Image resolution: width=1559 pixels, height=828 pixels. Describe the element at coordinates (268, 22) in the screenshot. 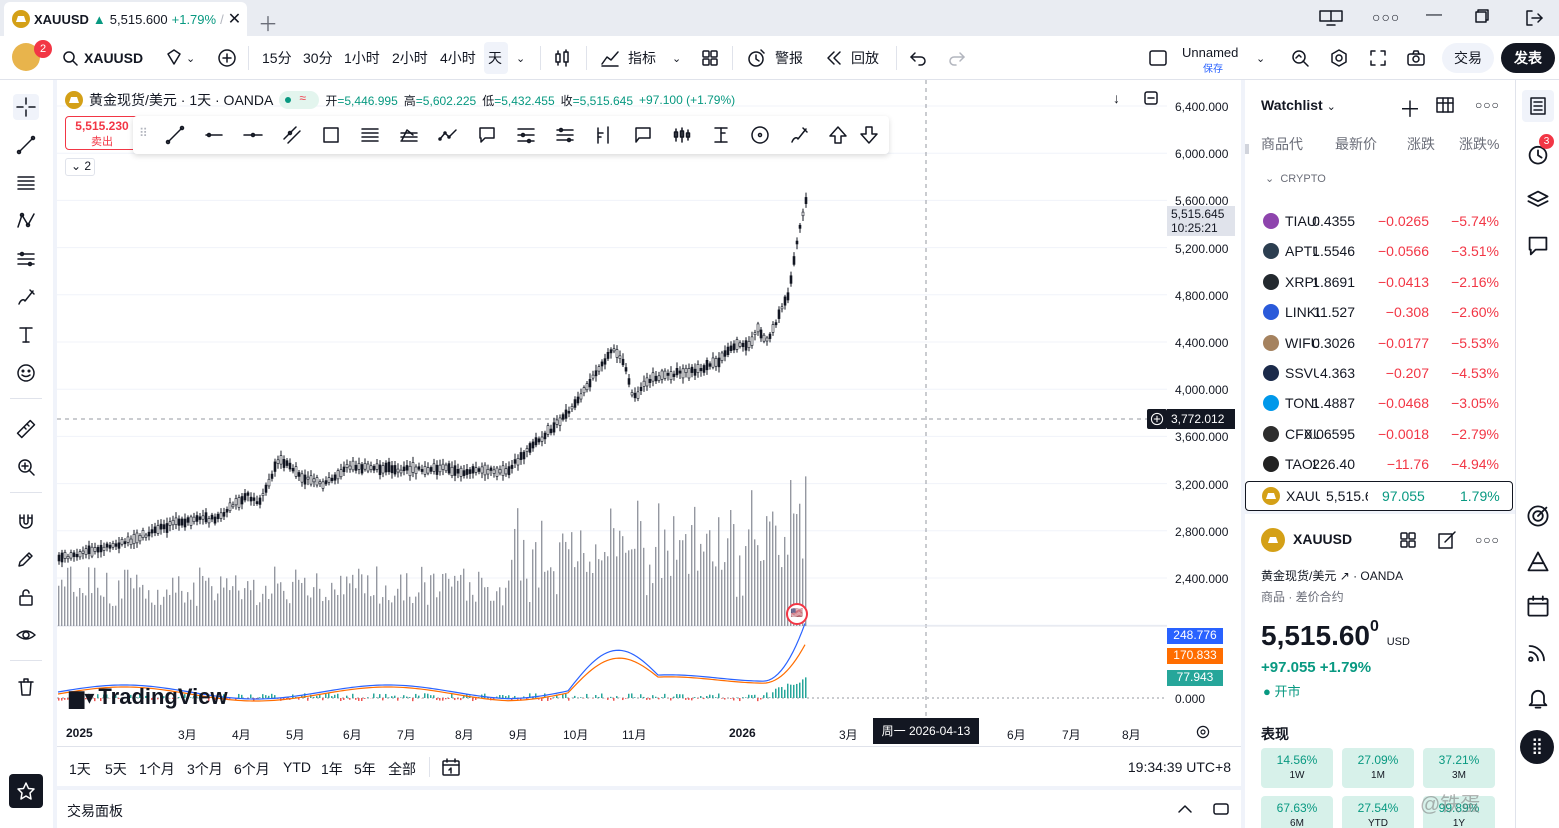

I see `new-tab-icon: ＋` at that location.